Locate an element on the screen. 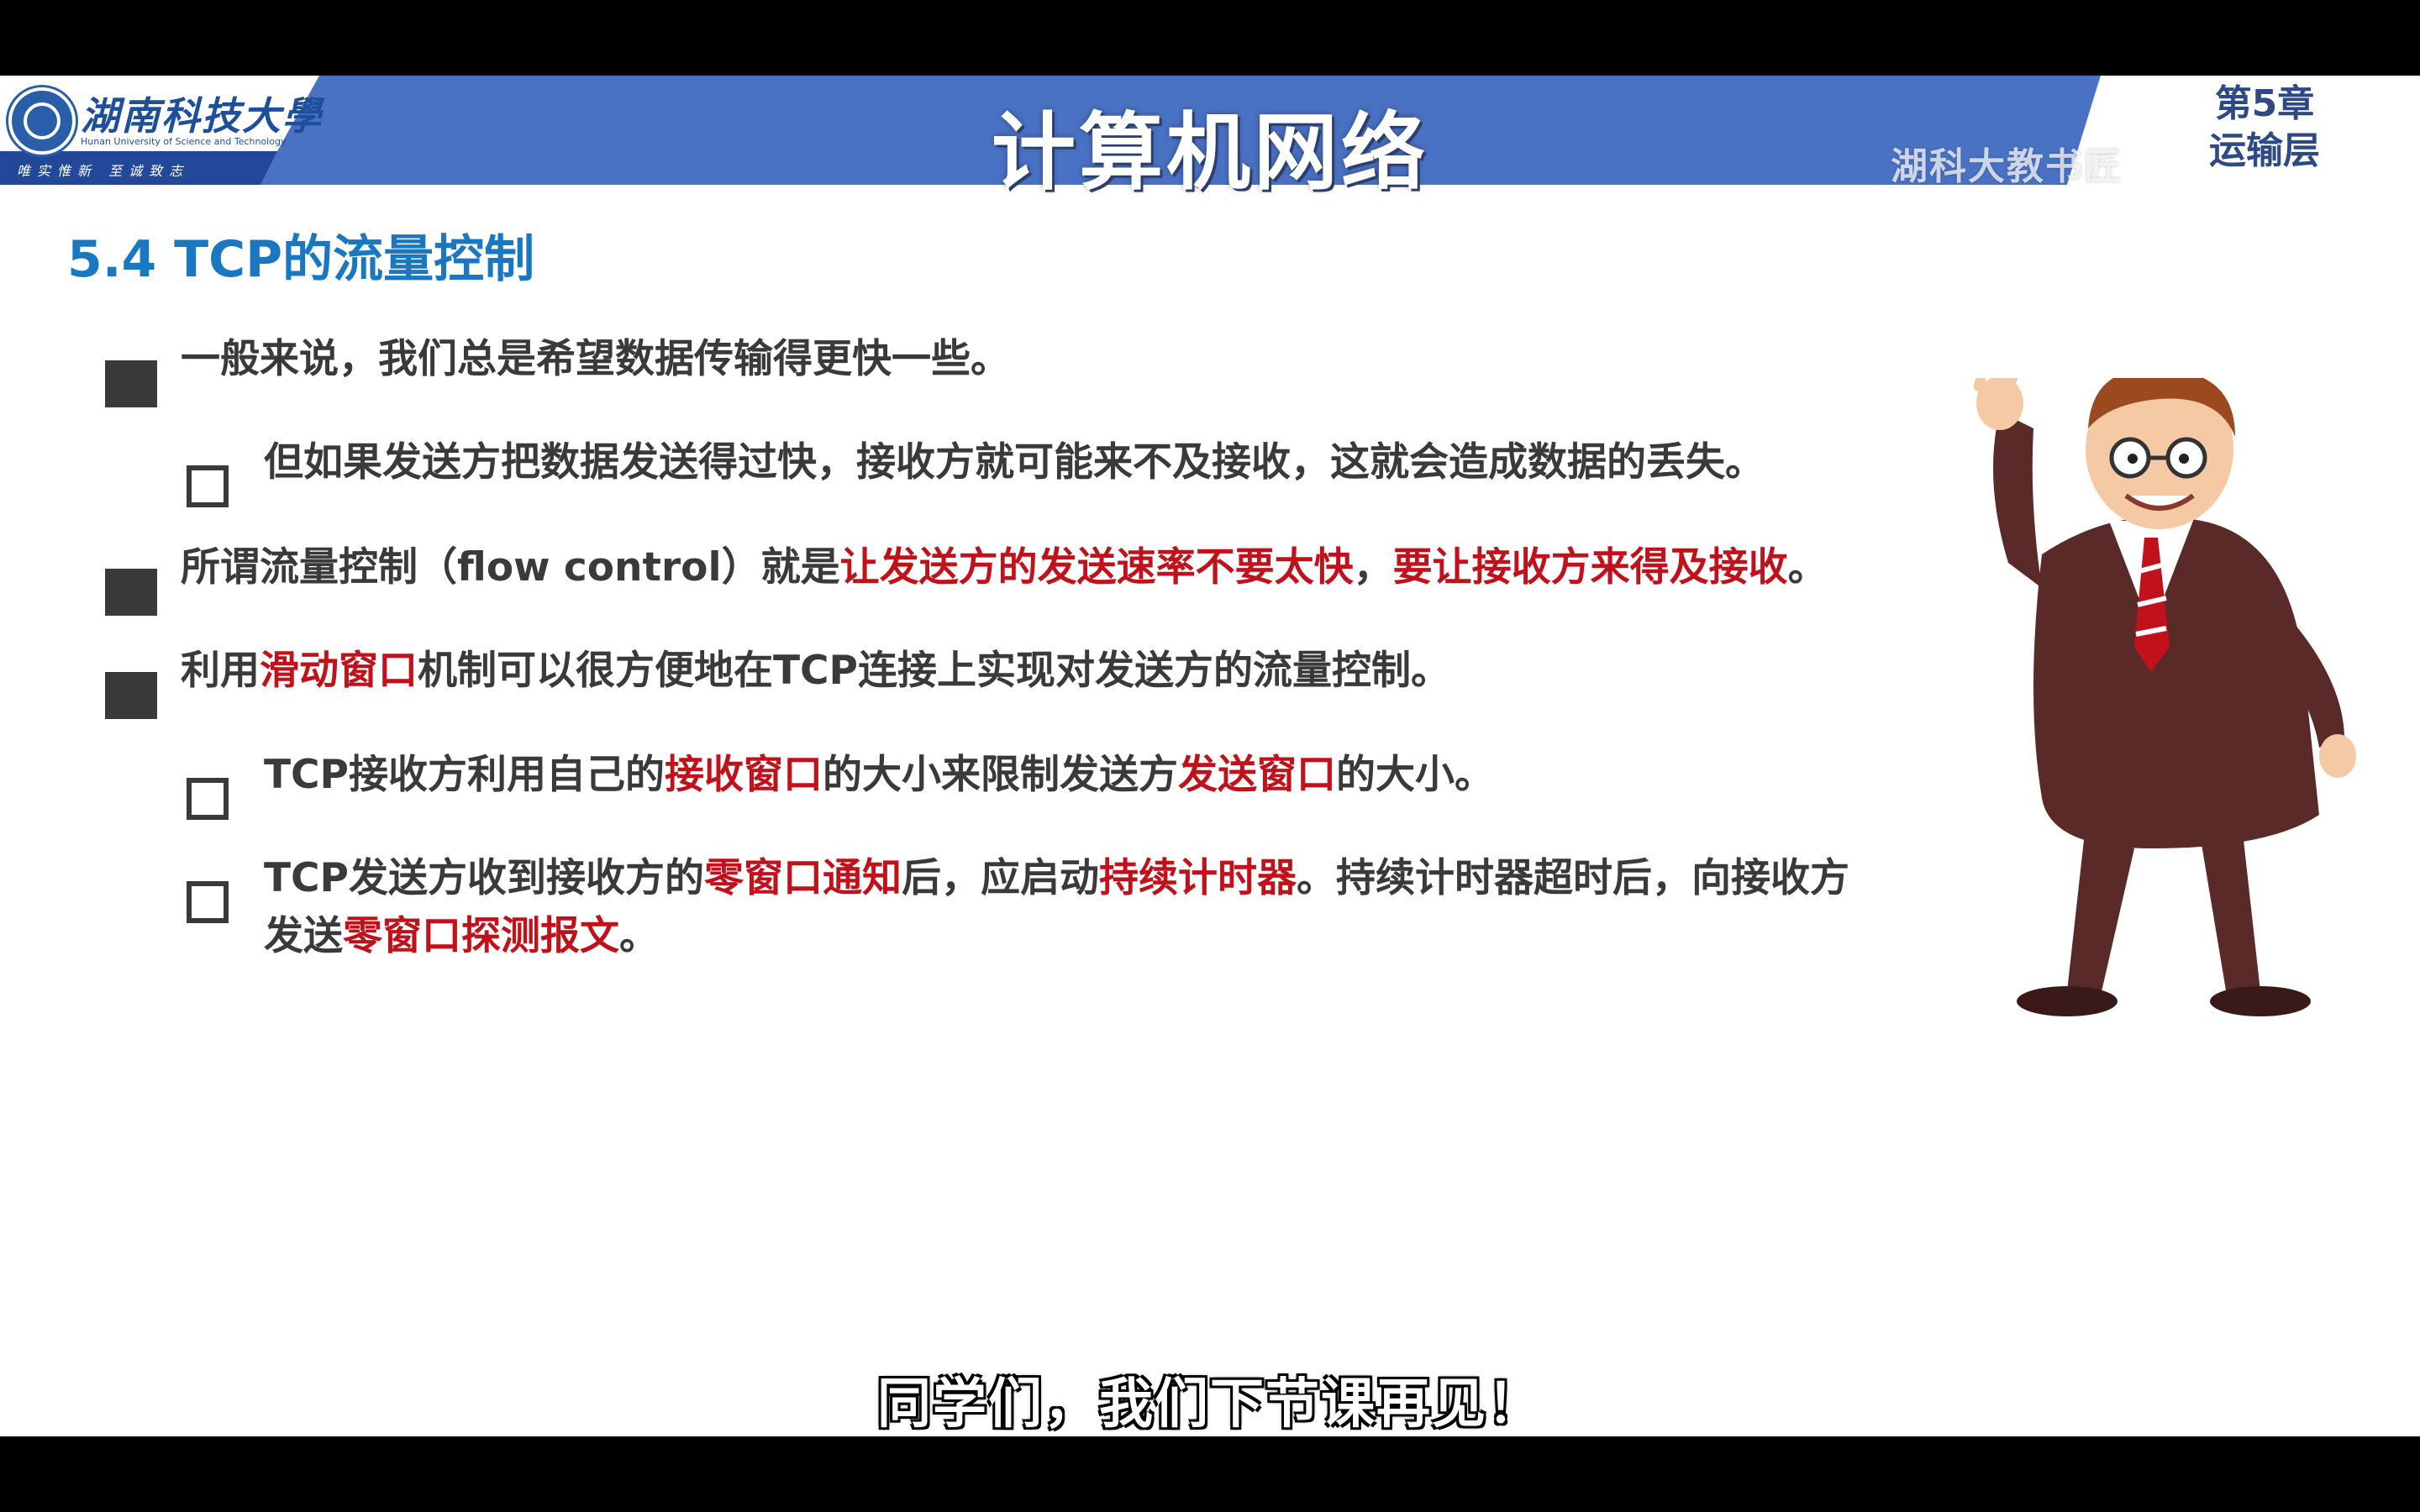 This screenshot has width=2420, height=1512. channel-watermark: 湖科大教书匠 is located at coordinates (2007, 166).